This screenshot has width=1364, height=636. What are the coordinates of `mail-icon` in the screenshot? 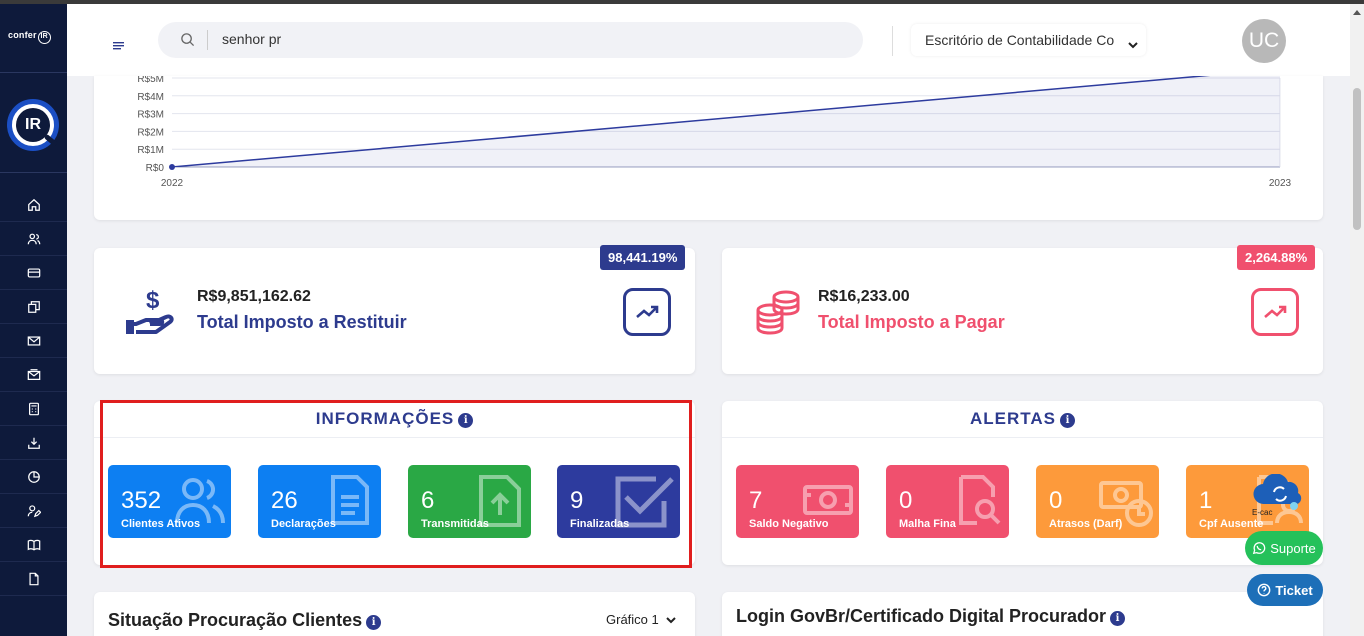 It's located at (33, 340).